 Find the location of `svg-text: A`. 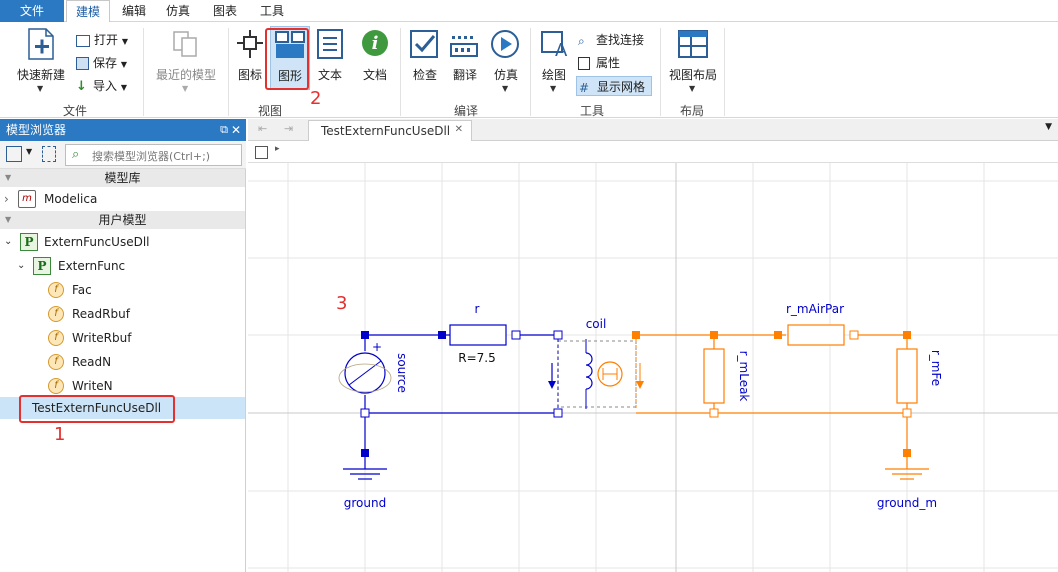

svg-text: A is located at coordinates (561, 50).